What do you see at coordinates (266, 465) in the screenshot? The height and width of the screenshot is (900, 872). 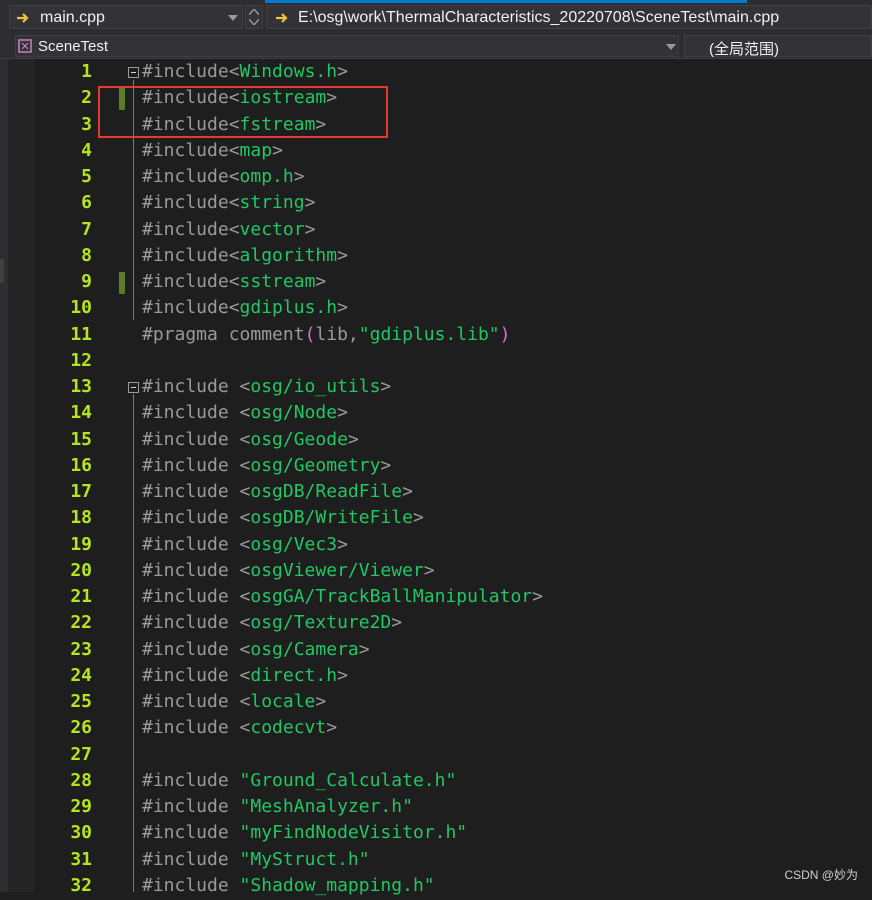 I see `code-text: #include <osg/Geometry>` at bounding box center [266, 465].